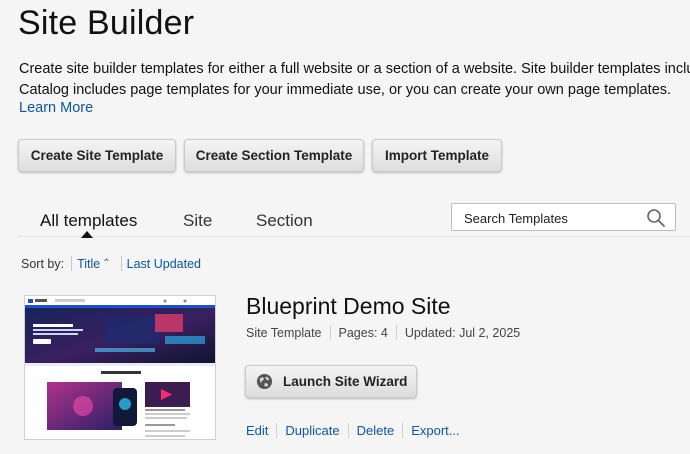 The width and height of the screenshot is (690, 454). Describe the element at coordinates (376, 430) in the screenshot. I see `delete-link: Delete` at that location.